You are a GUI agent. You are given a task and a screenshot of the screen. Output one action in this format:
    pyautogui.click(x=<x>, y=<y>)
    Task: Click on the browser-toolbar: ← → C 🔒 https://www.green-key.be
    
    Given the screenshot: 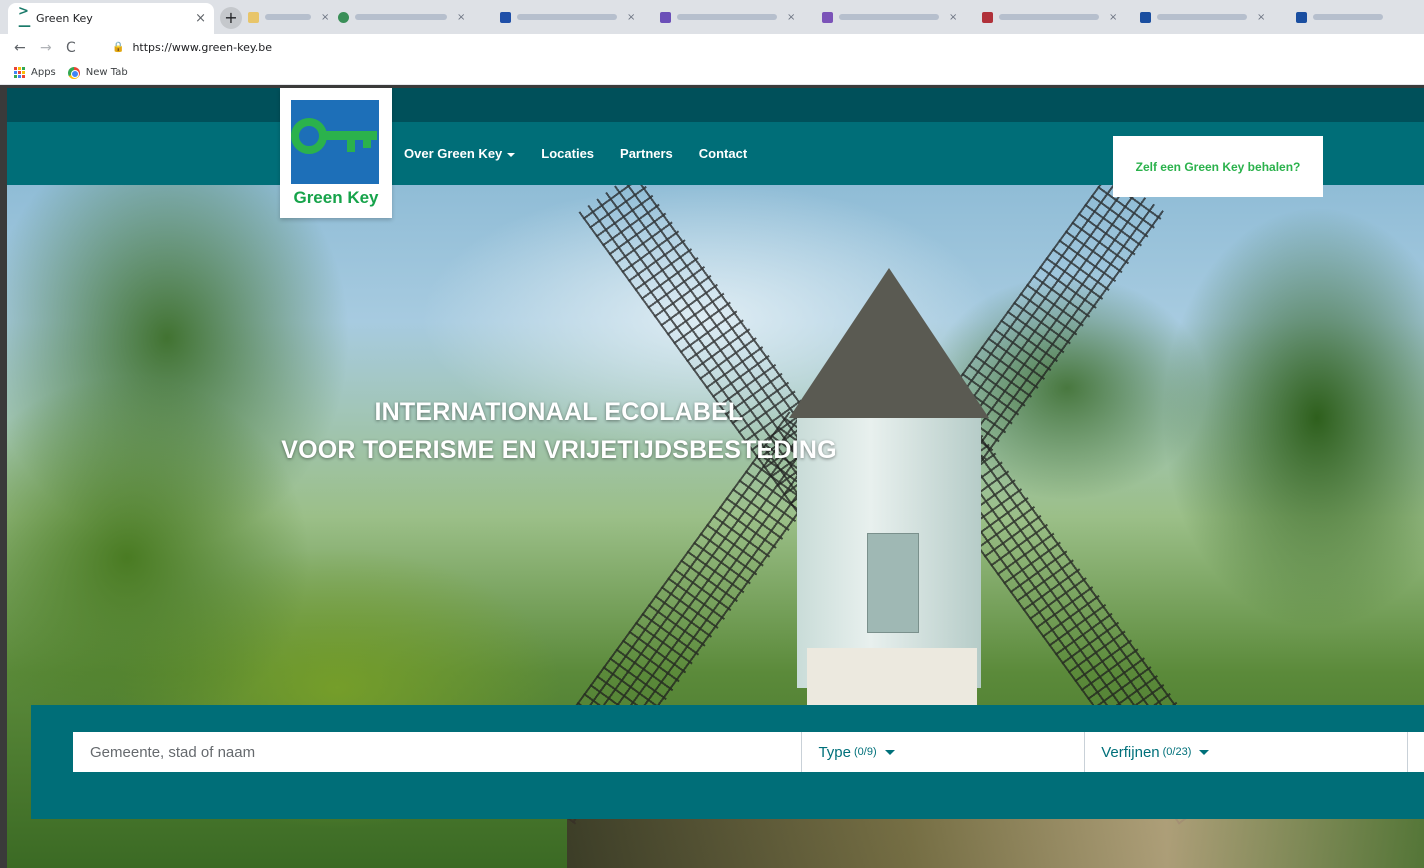 What is the action you would take?
    pyautogui.click(x=712, y=47)
    